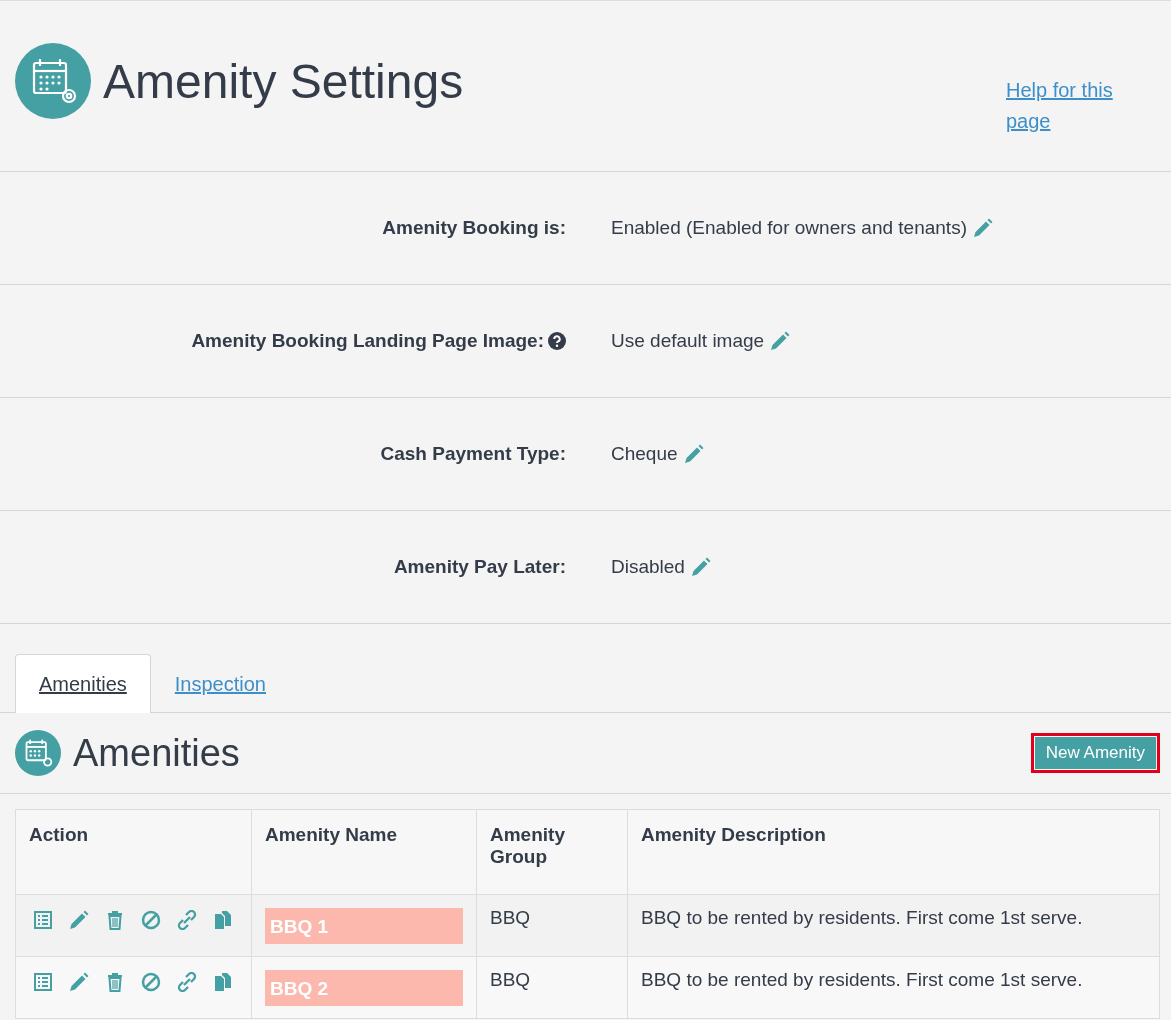  What do you see at coordinates (1095, 753) in the screenshot?
I see `new-amenity-button: New Amenity` at bounding box center [1095, 753].